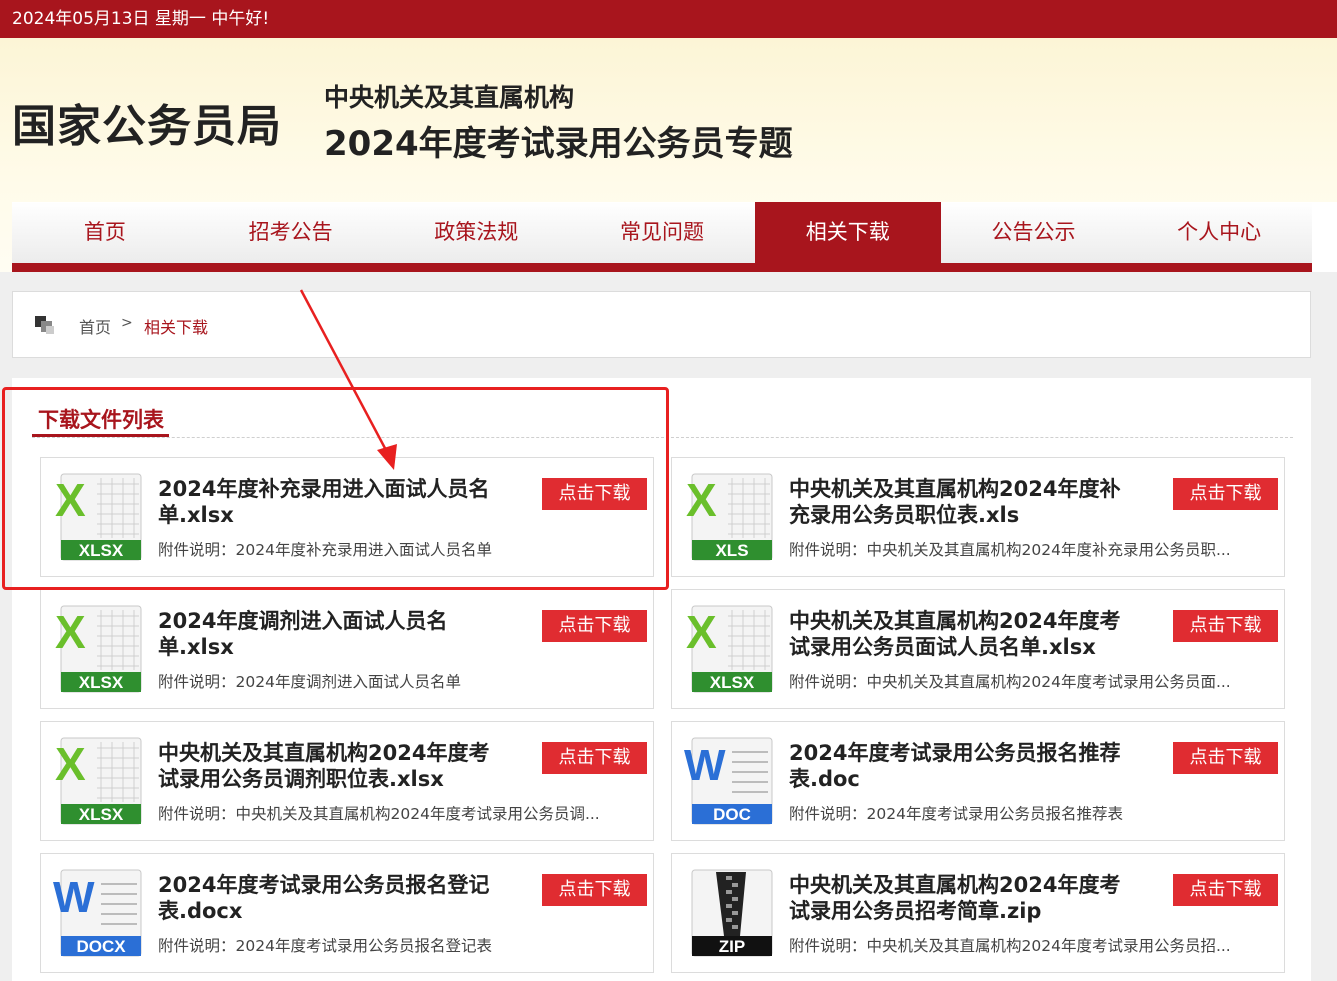 Image resolution: width=1337 pixels, height=981 pixels. Describe the element at coordinates (328, 634) in the screenshot. I see `file-name-link: 2024年度调剂进入面试人员名单.xlsx` at that location.